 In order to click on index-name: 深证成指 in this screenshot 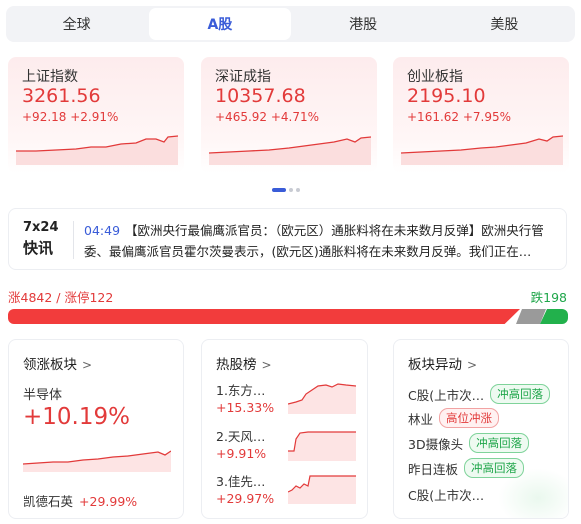, I will do `click(243, 77)`.